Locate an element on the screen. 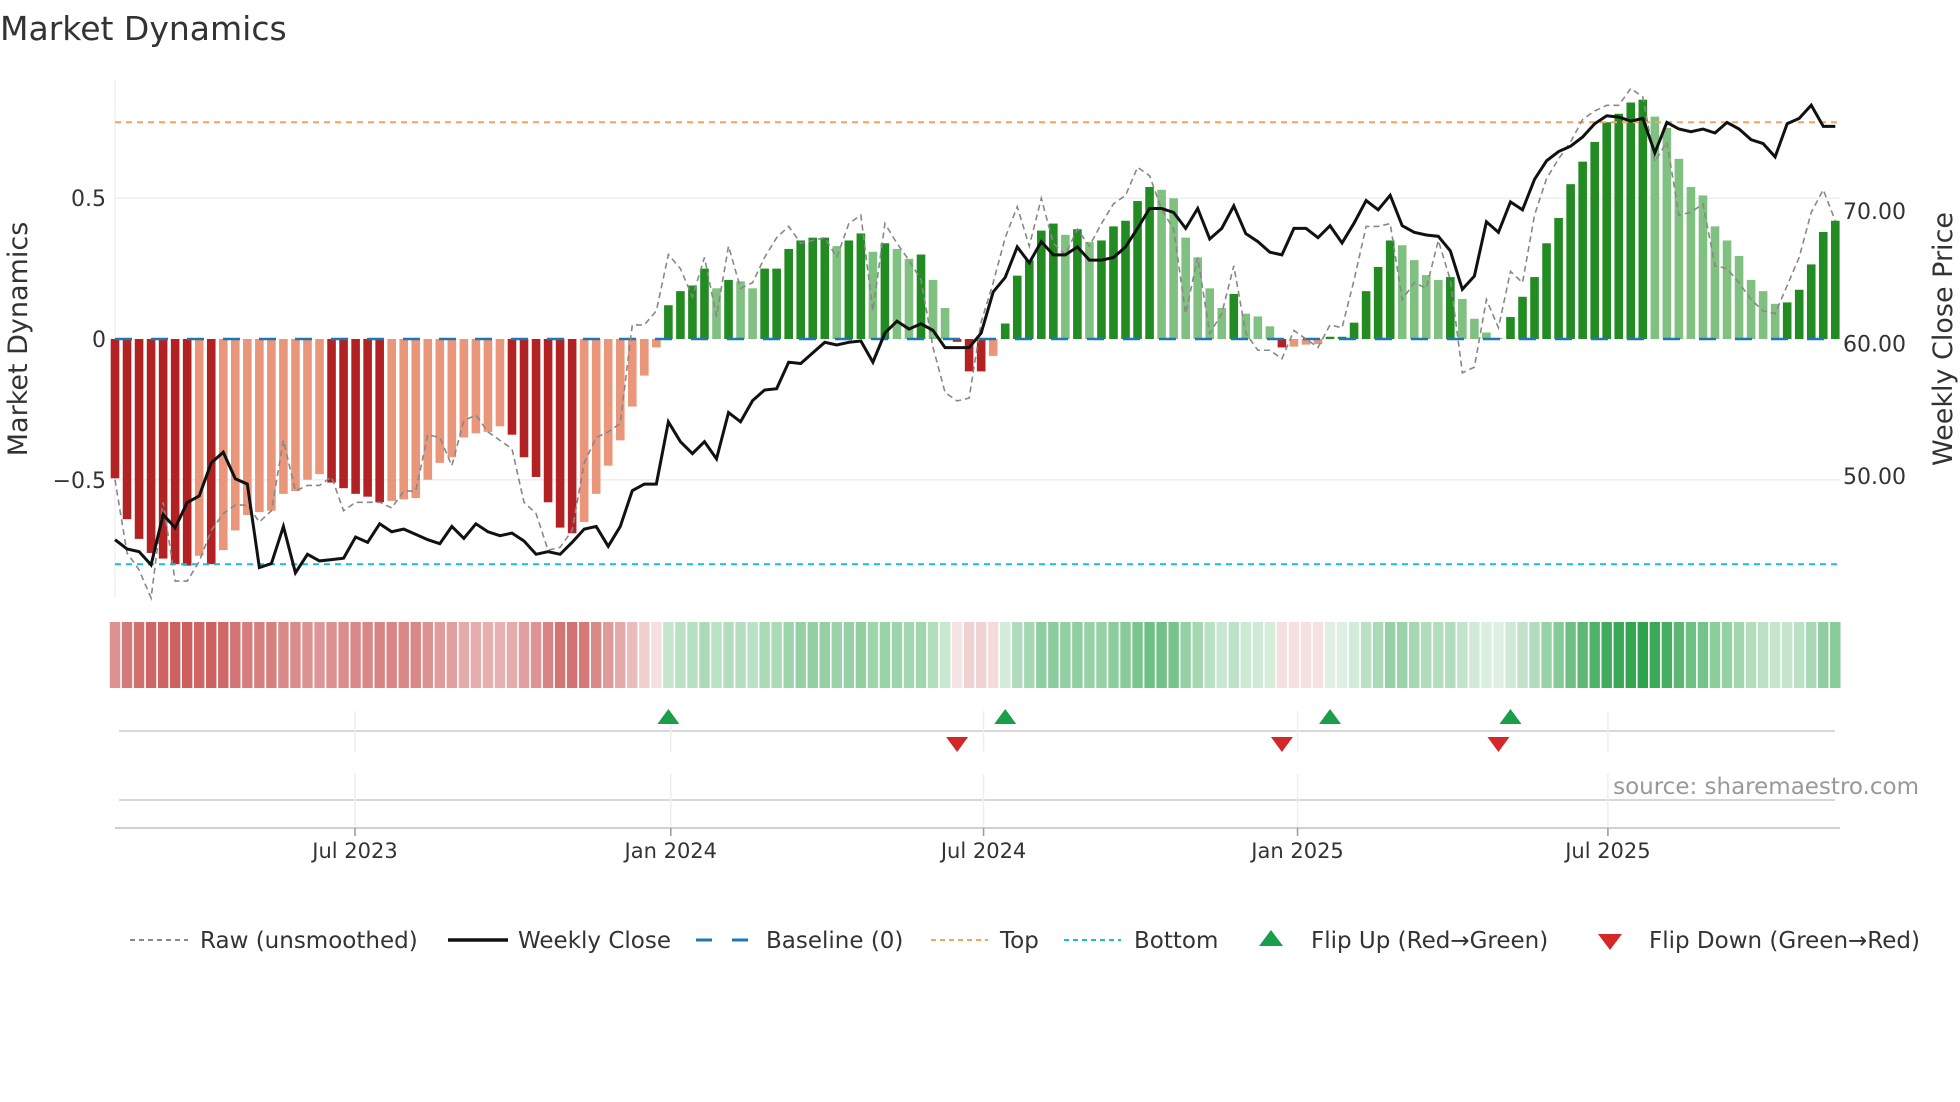 The height and width of the screenshot is (1102, 1960). legend-label: Baseline (0) is located at coordinates (834, 941).